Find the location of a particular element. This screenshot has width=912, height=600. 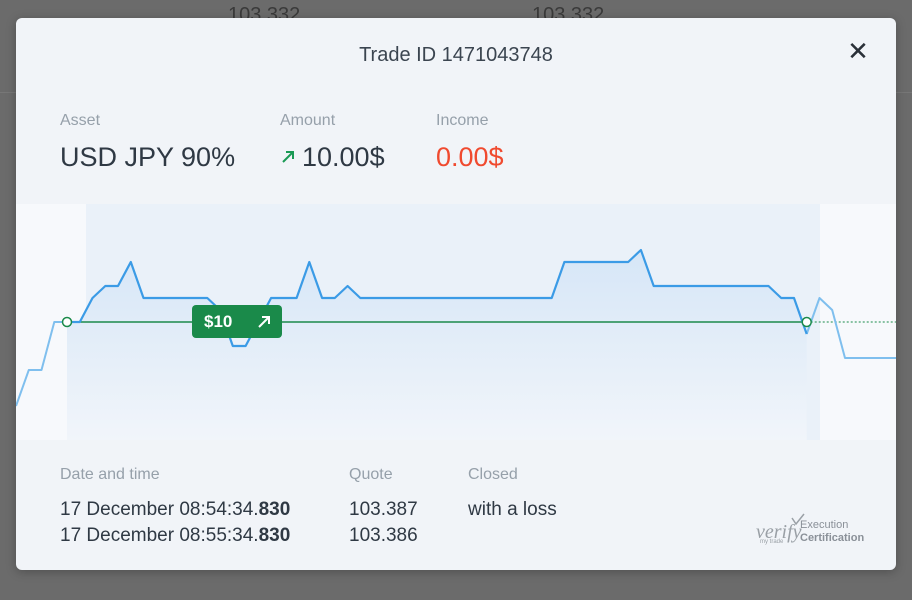

trade-result: with a loss is located at coordinates (512, 509).